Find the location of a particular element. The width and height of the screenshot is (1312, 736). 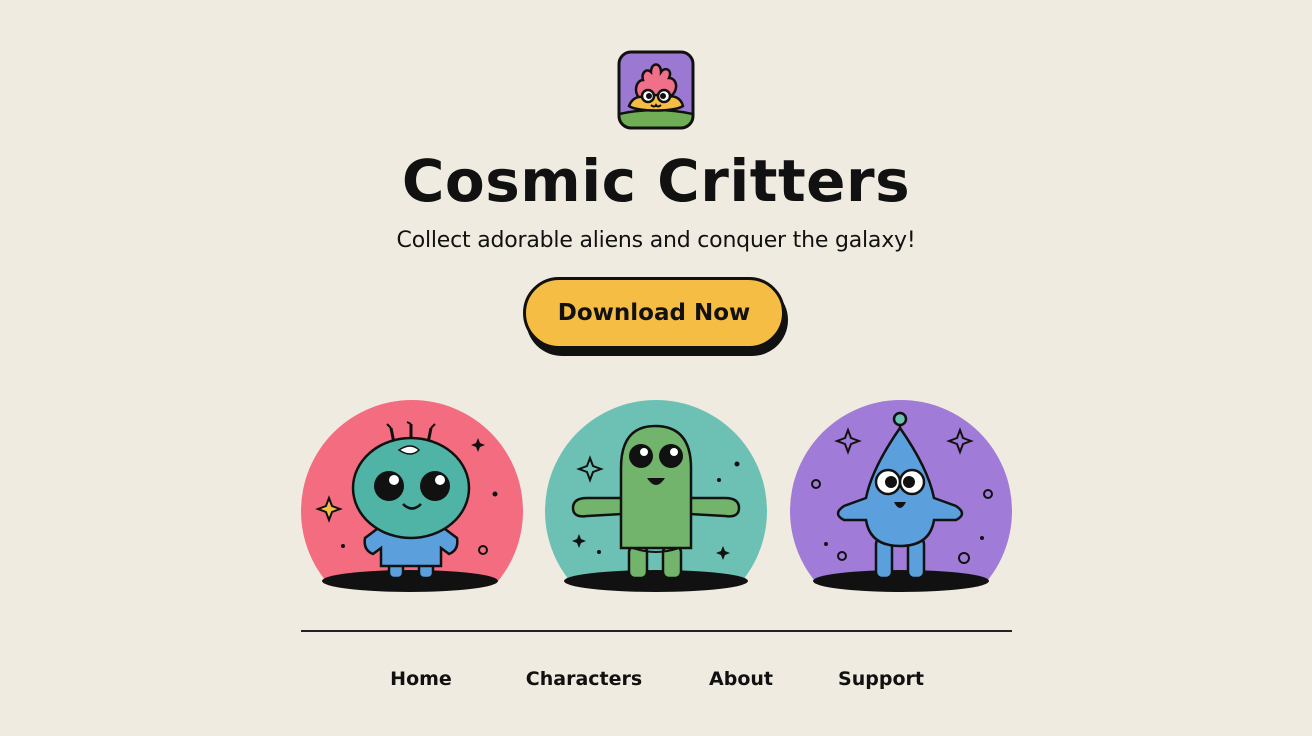

blue-cone-alien-icon is located at coordinates (901, 496).